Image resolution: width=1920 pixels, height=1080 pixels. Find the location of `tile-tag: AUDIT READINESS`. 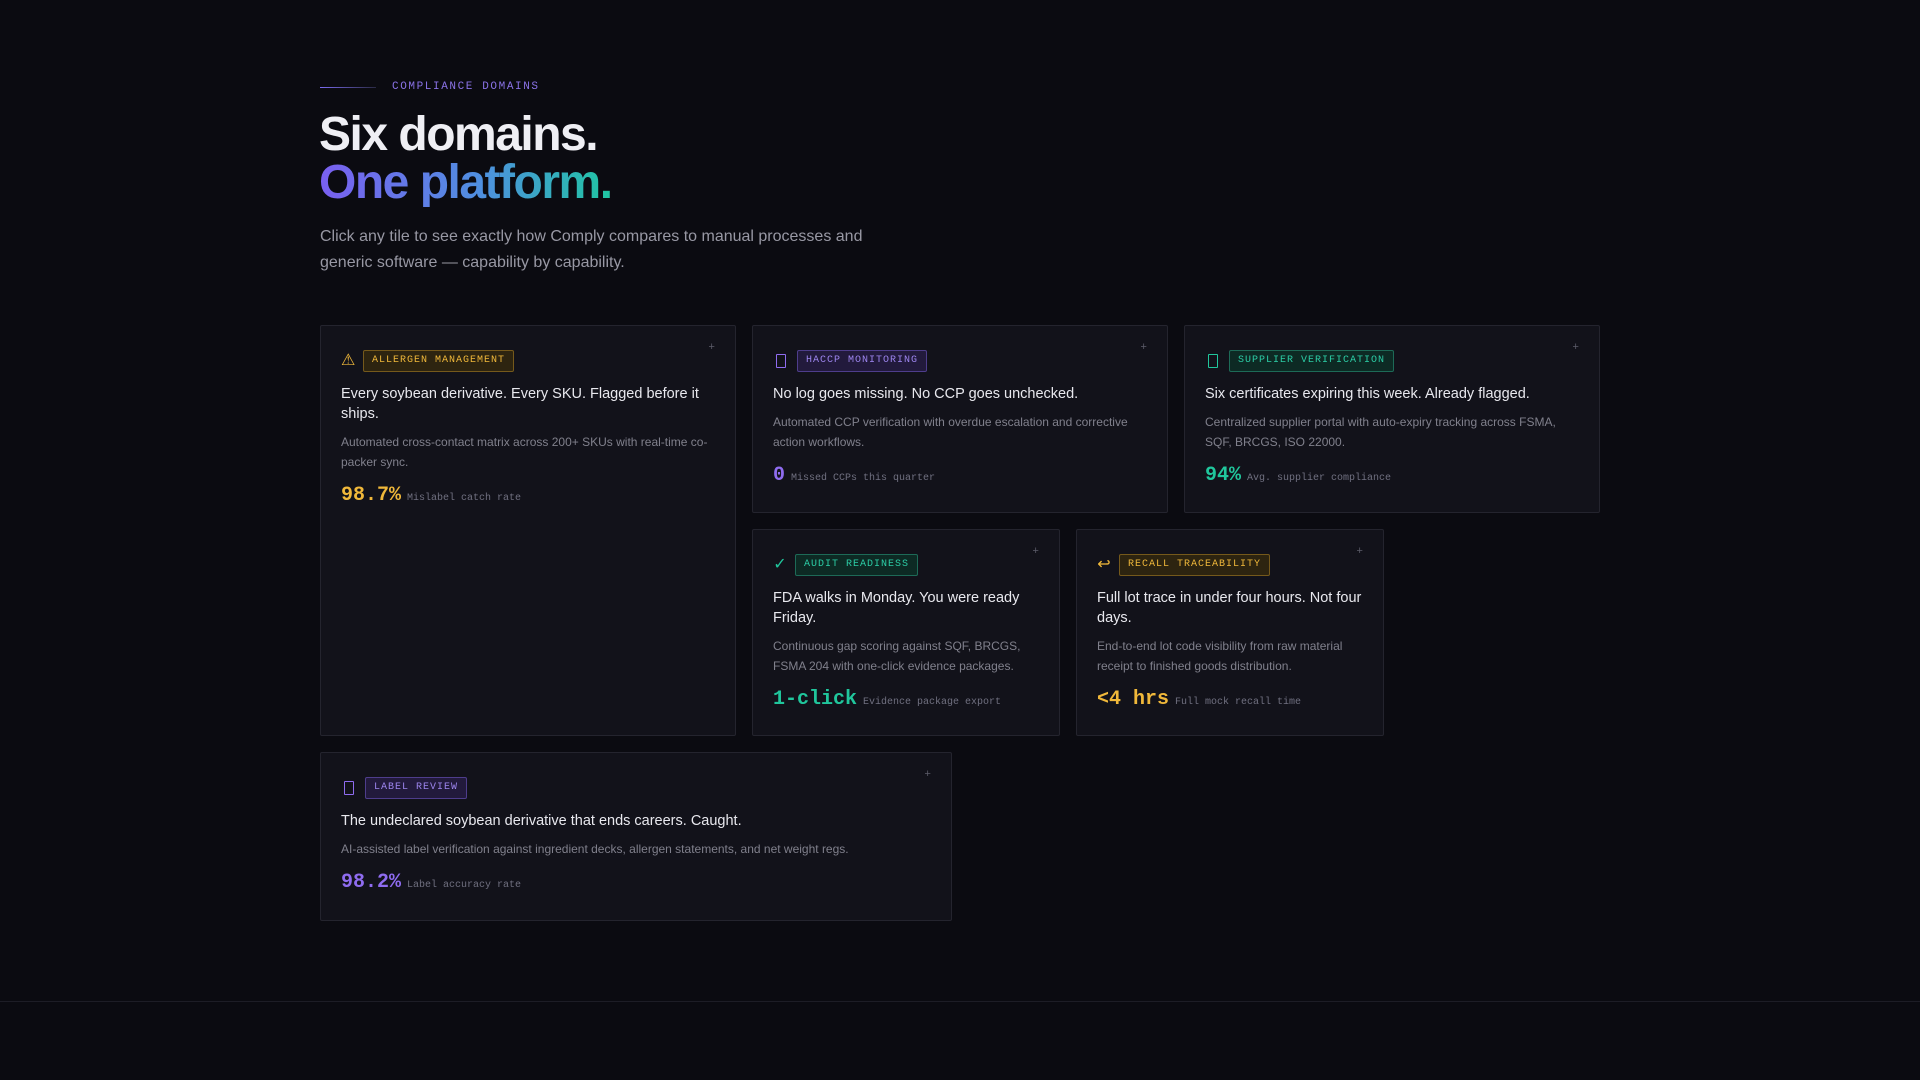

tile-tag: AUDIT READINESS is located at coordinates (857, 565).